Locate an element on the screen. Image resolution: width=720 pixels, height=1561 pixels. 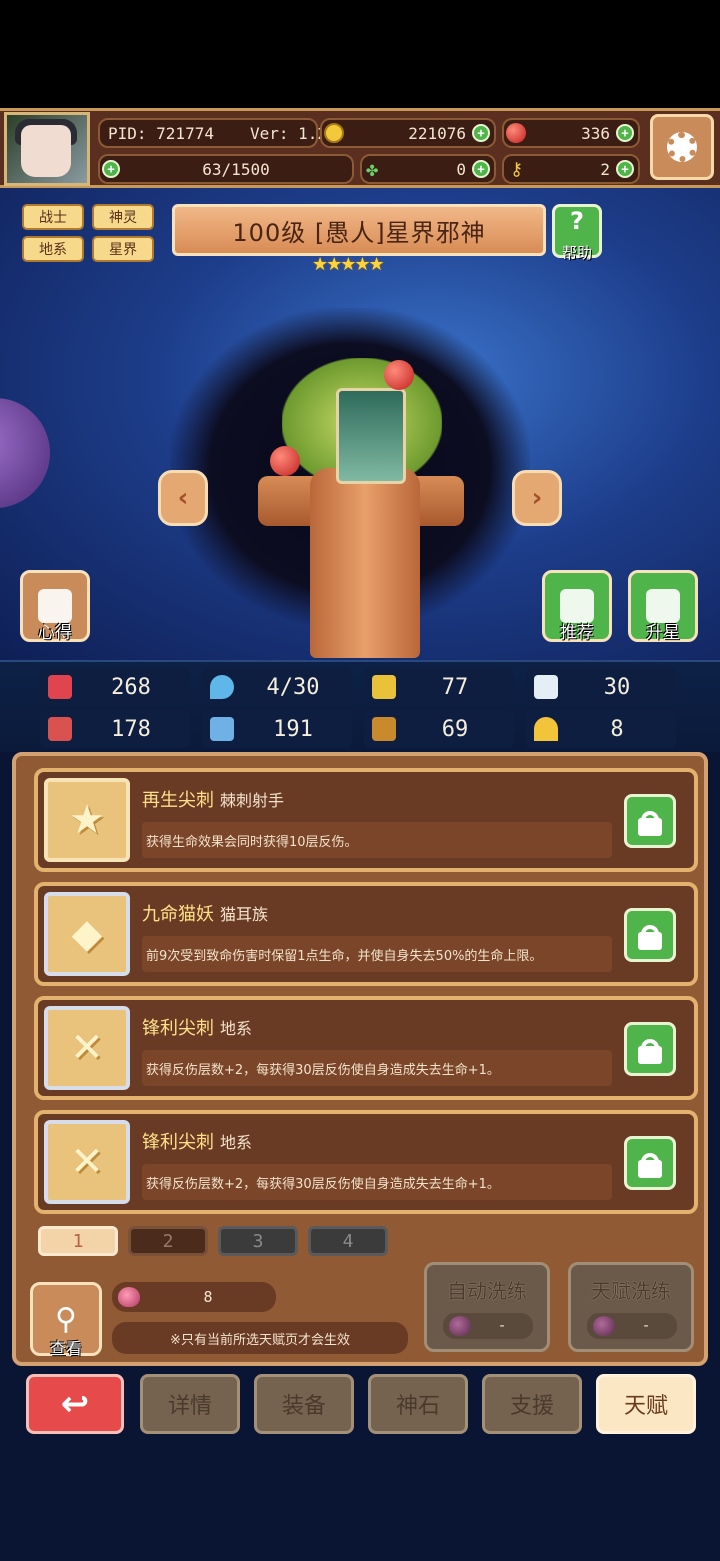
gold-value: 221076 is located at coordinates (437, 133).